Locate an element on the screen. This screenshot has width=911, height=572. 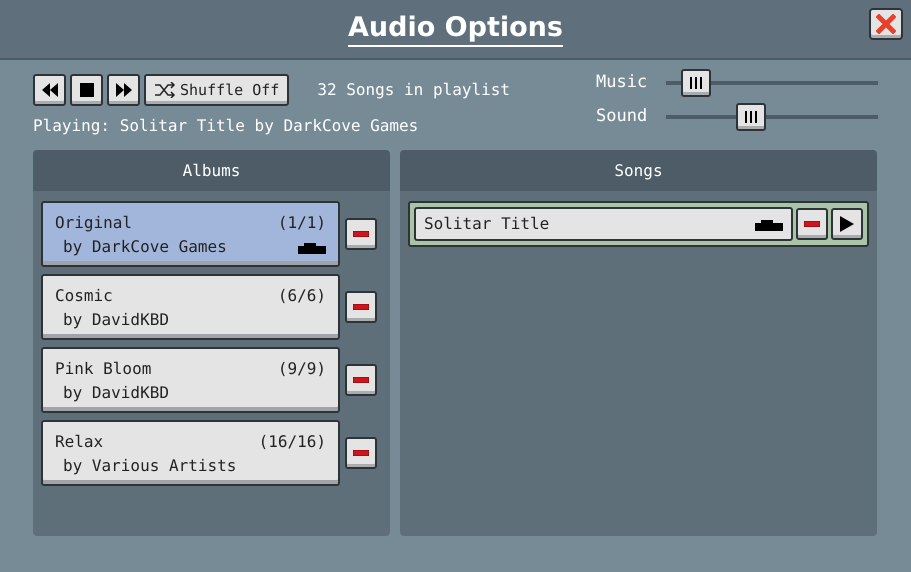
close-button is located at coordinates (886, 24).